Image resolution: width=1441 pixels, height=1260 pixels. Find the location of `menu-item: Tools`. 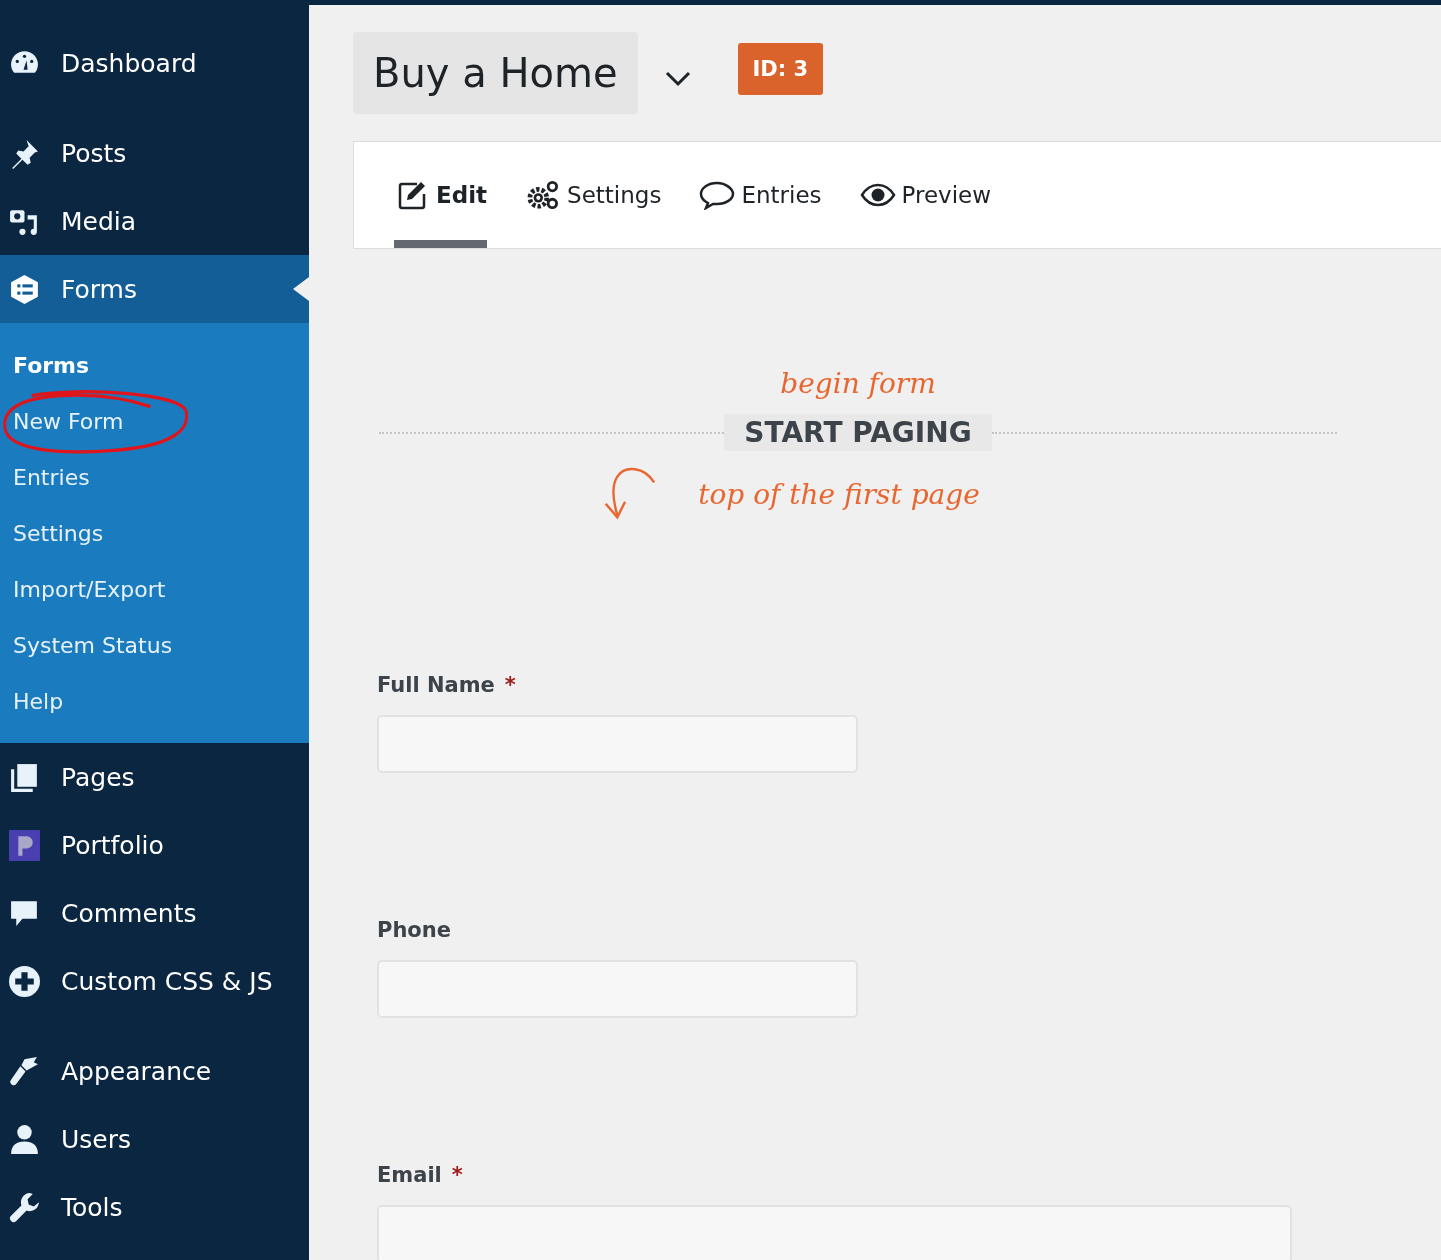

menu-item: Tools is located at coordinates (154, 1207).